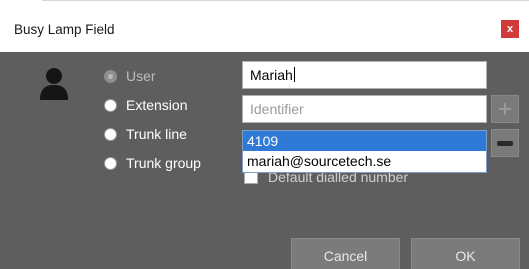  What do you see at coordinates (157, 105) in the screenshot?
I see `radio-extension-label: Extension` at bounding box center [157, 105].